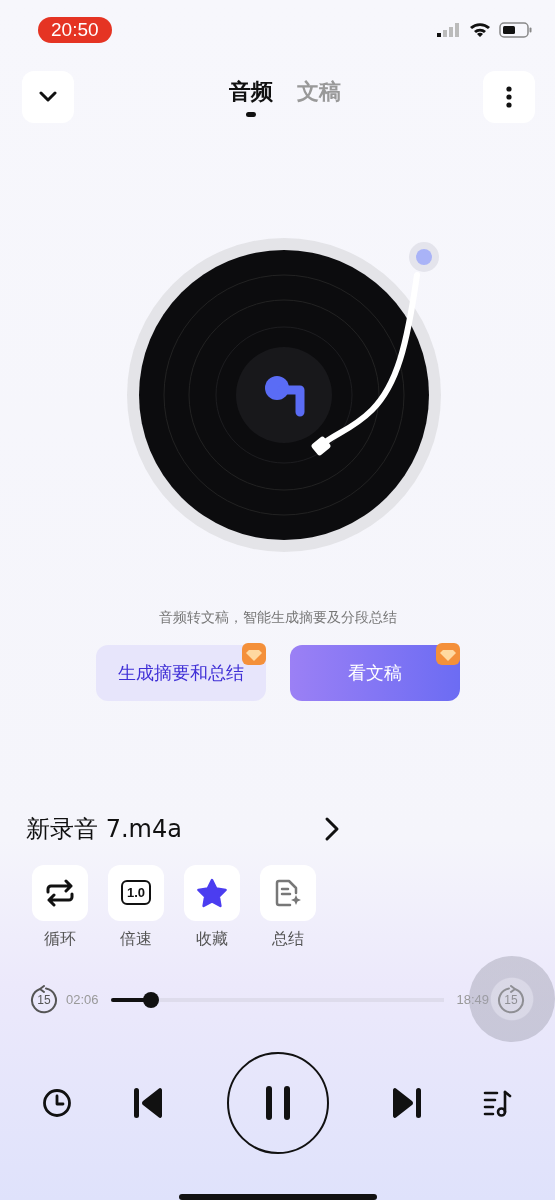 This screenshot has width=555, height=1200. What do you see at coordinates (277, 617) in the screenshot?
I see `feature-description: 音频转文稿，智能生成摘要及分段总结` at bounding box center [277, 617].